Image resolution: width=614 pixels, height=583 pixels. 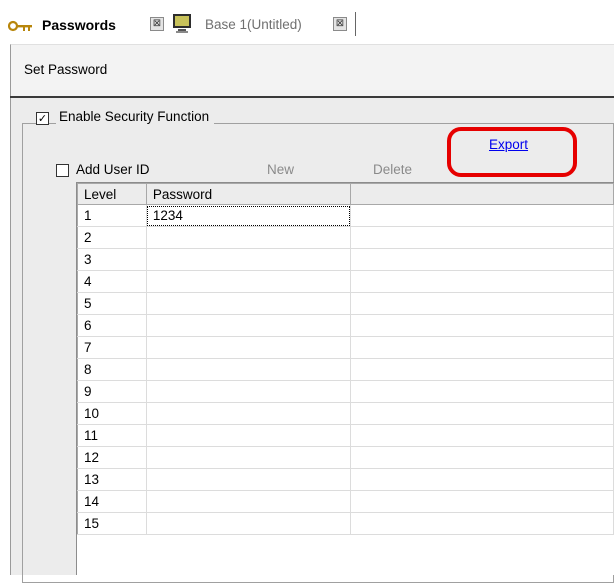 What do you see at coordinates (62, 170) in the screenshot?
I see `add-user-id-checkbox` at bounding box center [62, 170].